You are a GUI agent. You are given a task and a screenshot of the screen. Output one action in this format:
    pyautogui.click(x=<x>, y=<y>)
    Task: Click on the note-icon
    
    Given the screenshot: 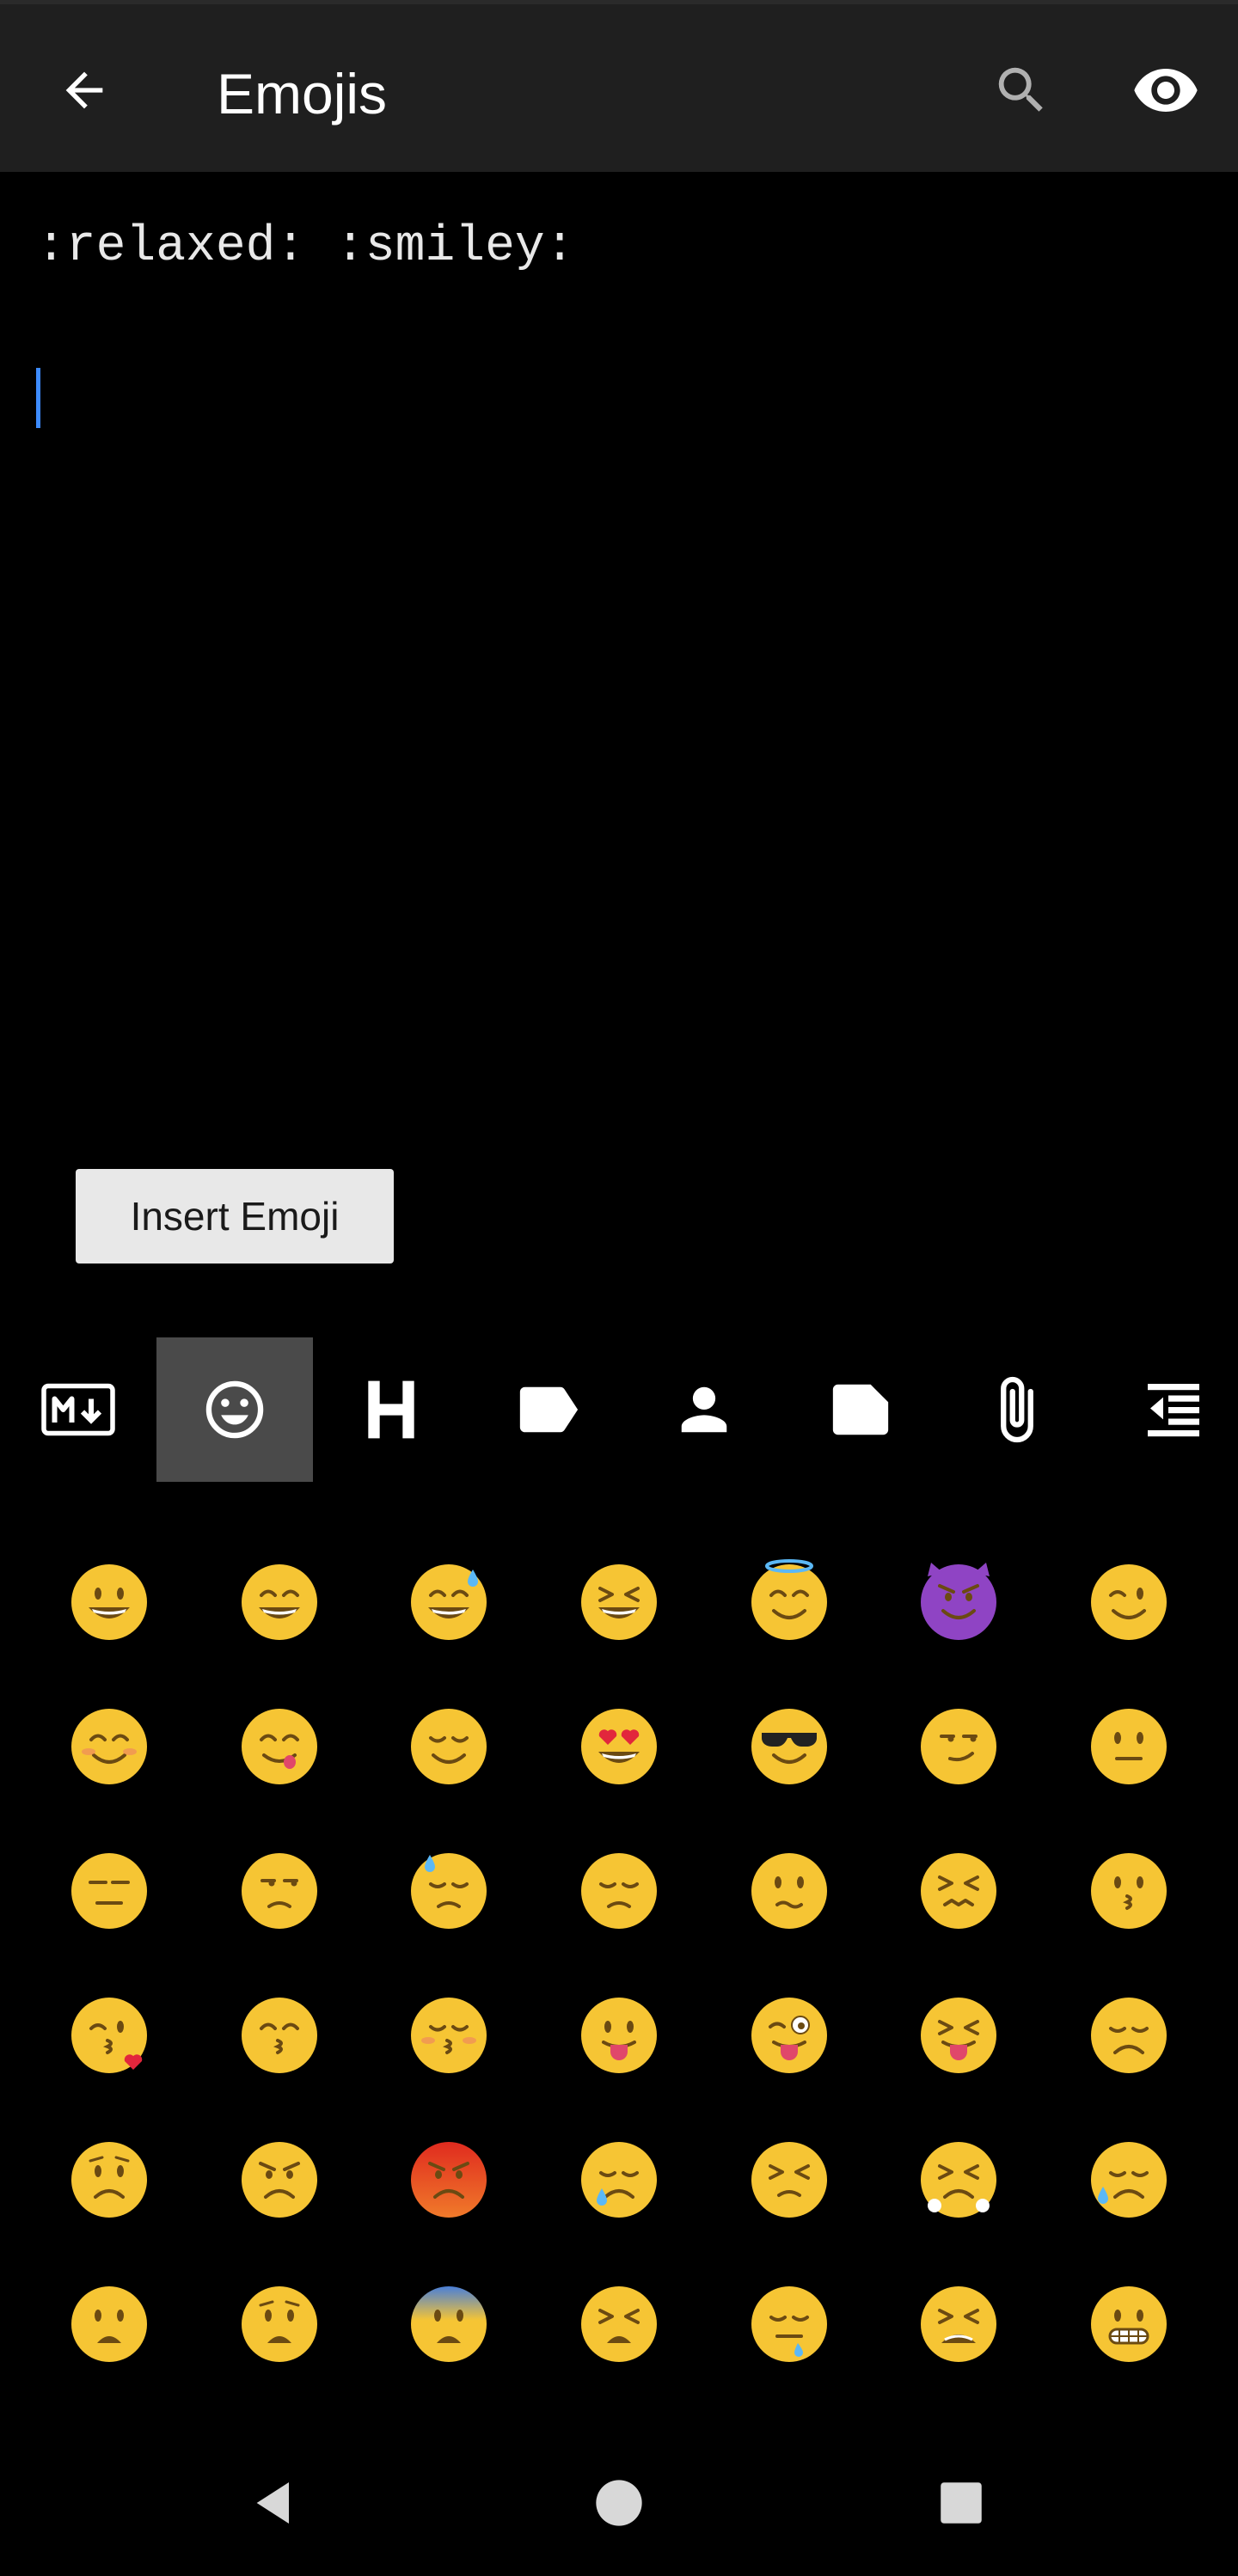 What is the action you would take?
    pyautogui.click(x=861, y=1409)
    